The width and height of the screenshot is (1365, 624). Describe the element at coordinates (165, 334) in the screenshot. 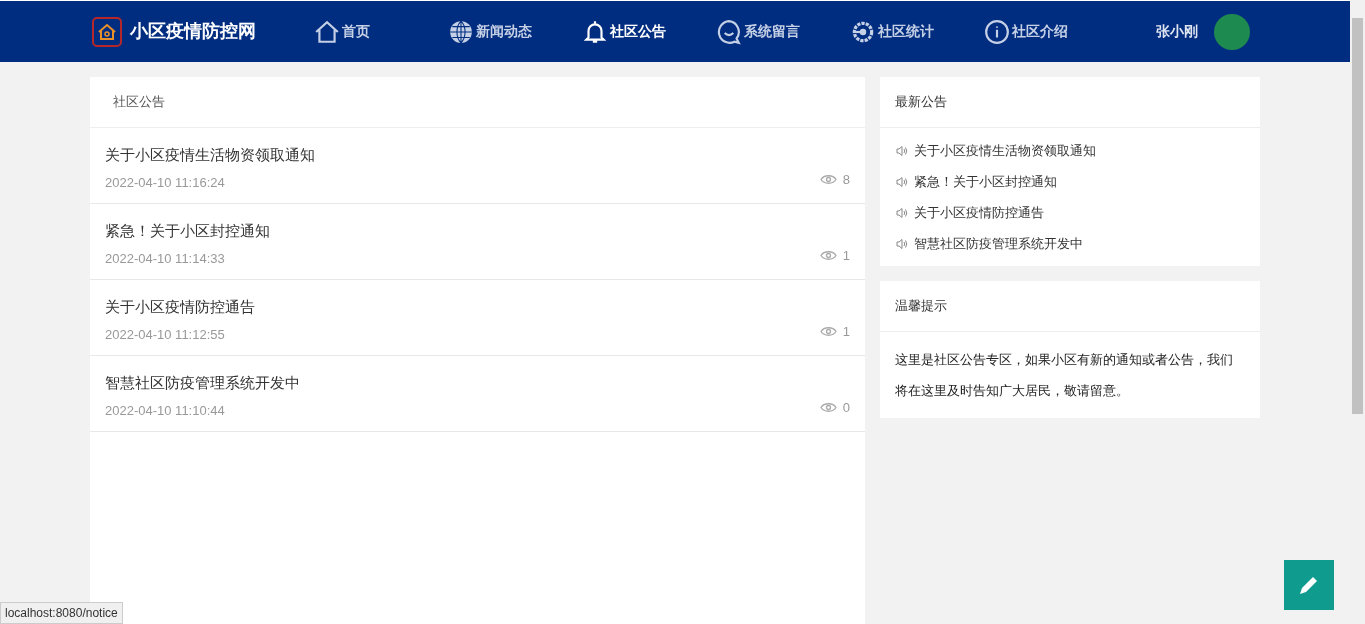

I see `notice-time: 2022-04-10 11:12:55` at that location.